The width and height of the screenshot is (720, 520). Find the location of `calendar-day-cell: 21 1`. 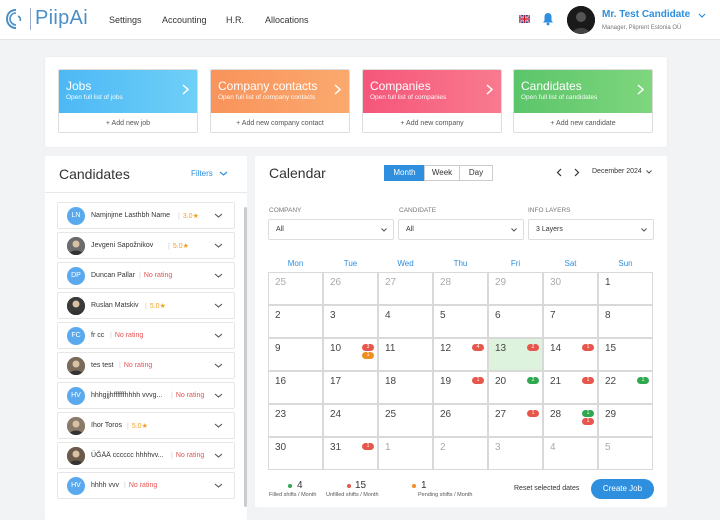

calendar-day-cell: 21 1 is located at coordinates (570, 387).